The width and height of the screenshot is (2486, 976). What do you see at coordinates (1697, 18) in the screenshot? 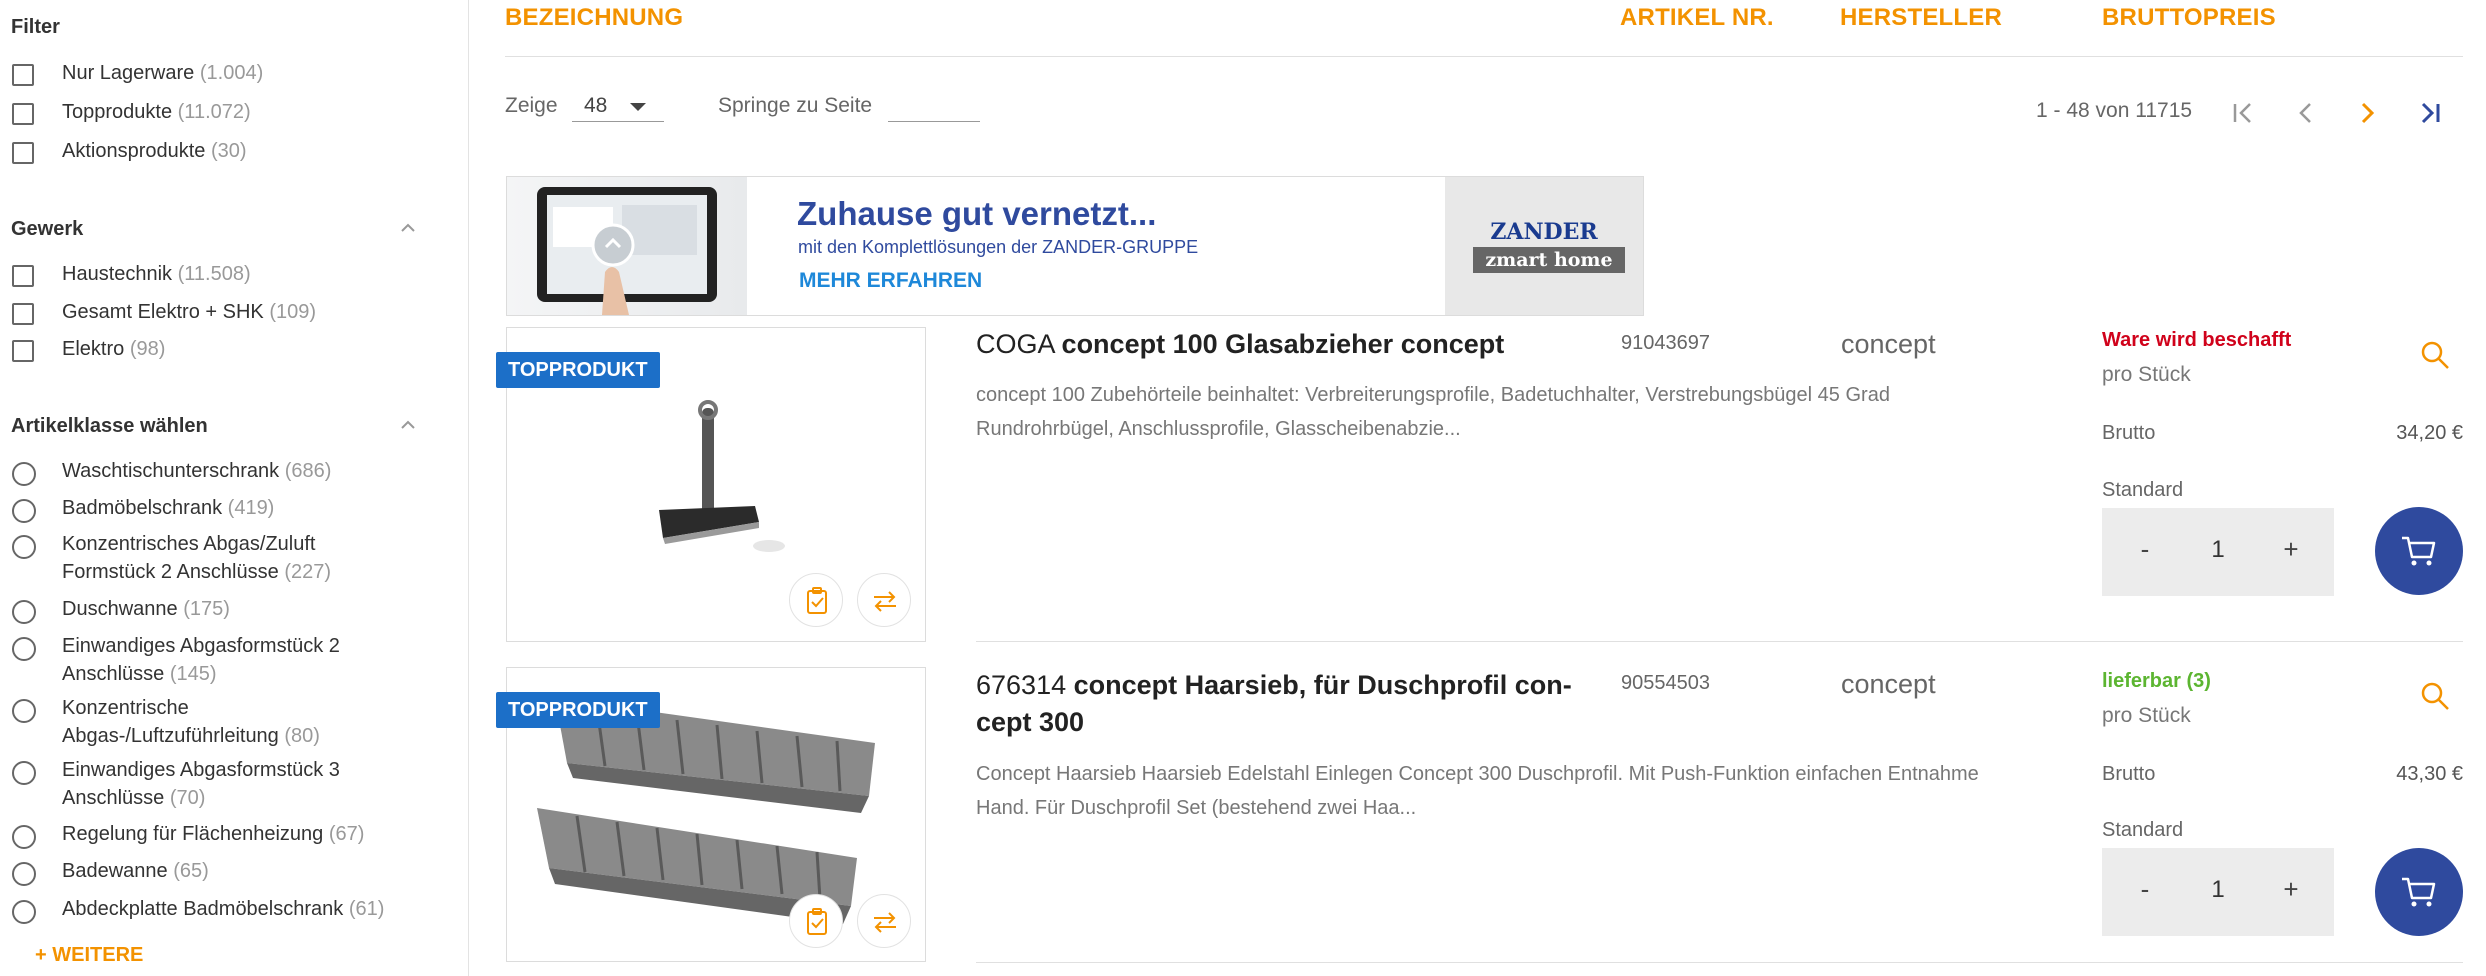
I see `header-artikel-nr: ARTIKEL NR.` at bounding box center [1697, 18].